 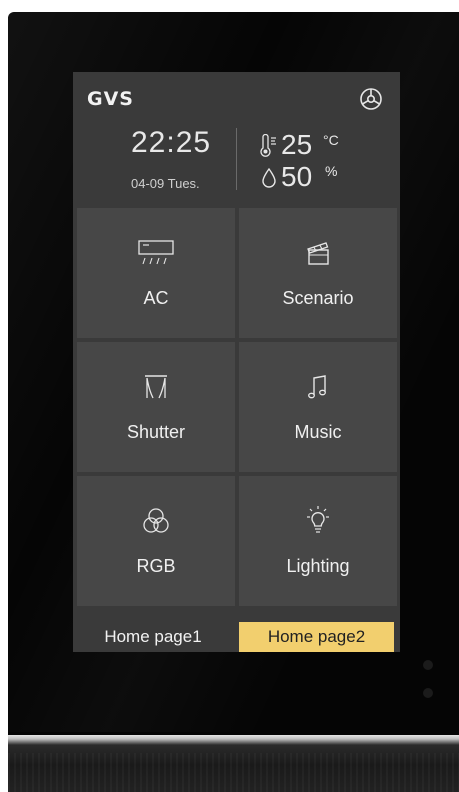 What do you see at coordinates (156, 407) in the screenshot?
I see `tile-shutter: Shutter` at bounding box center [156, 407].